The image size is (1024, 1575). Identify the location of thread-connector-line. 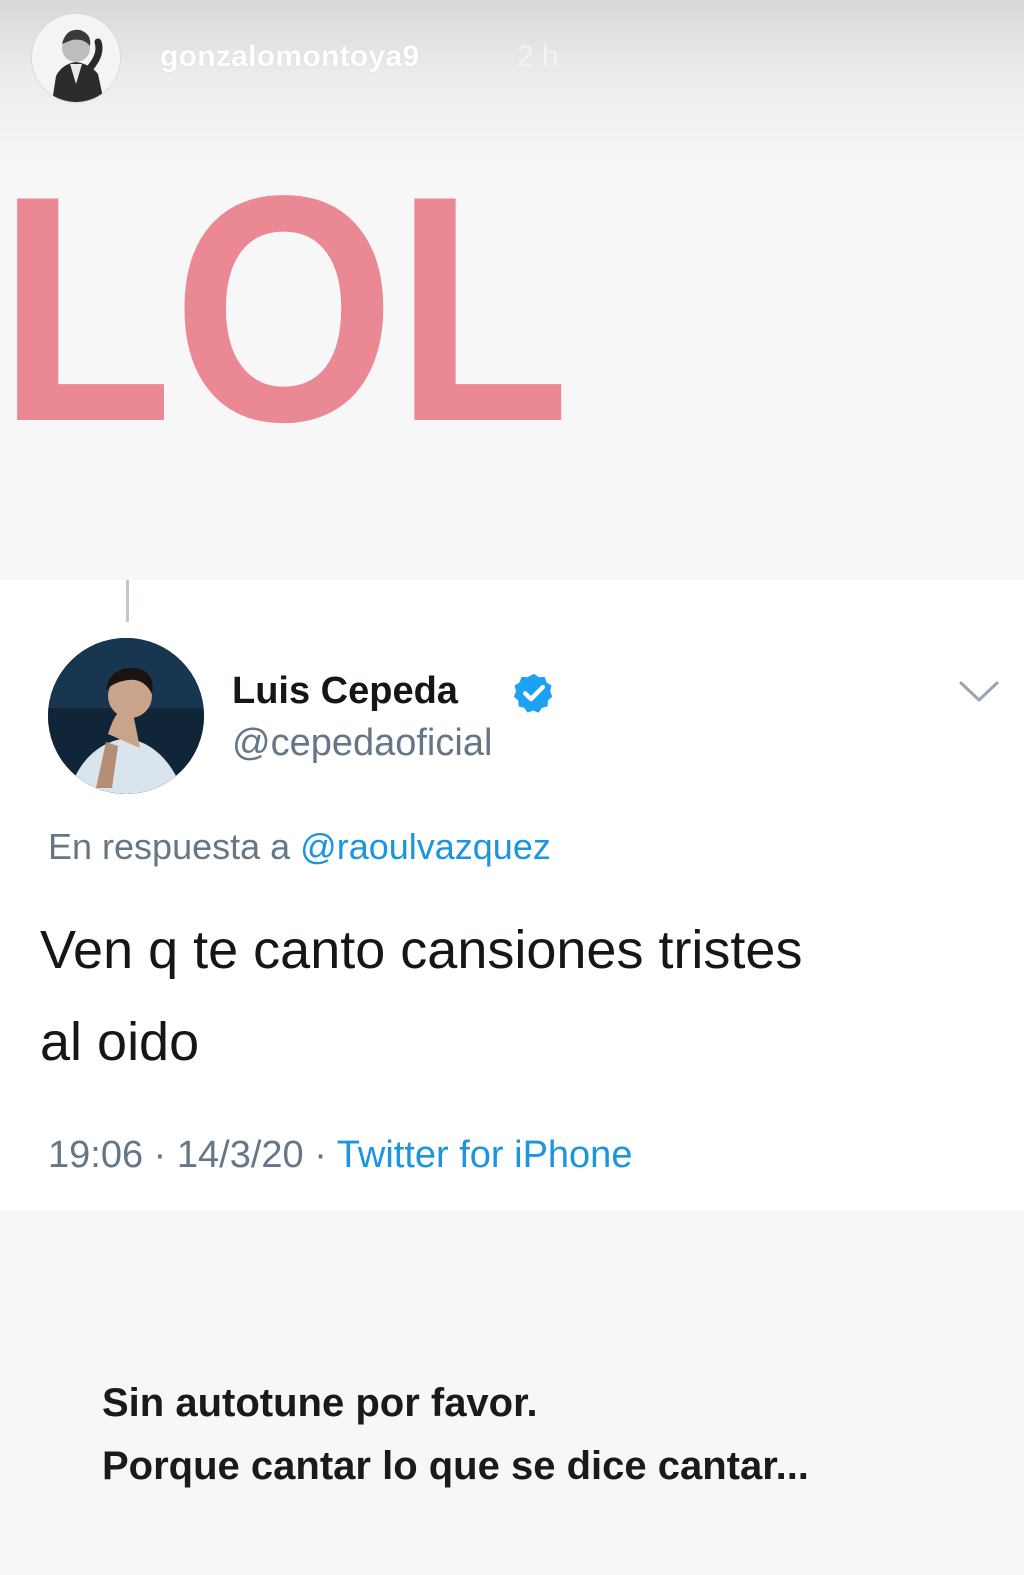
(127, 601).